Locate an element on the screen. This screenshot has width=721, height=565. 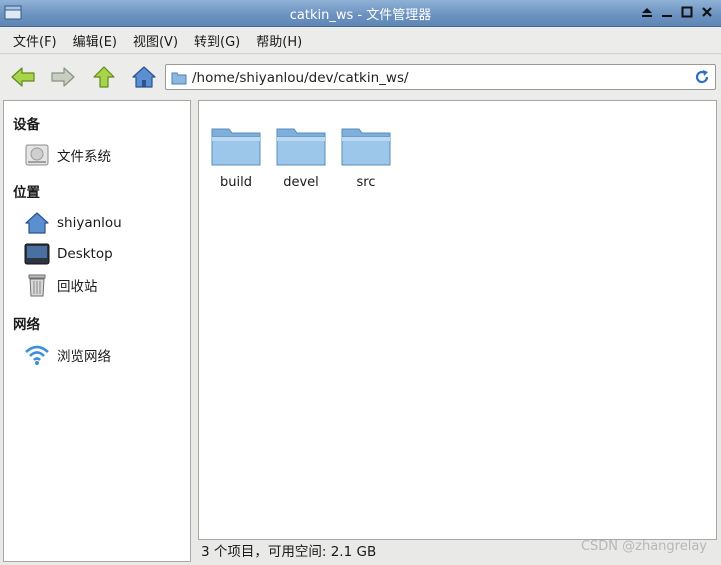
shade-icon is located at coordinates (647, 12).